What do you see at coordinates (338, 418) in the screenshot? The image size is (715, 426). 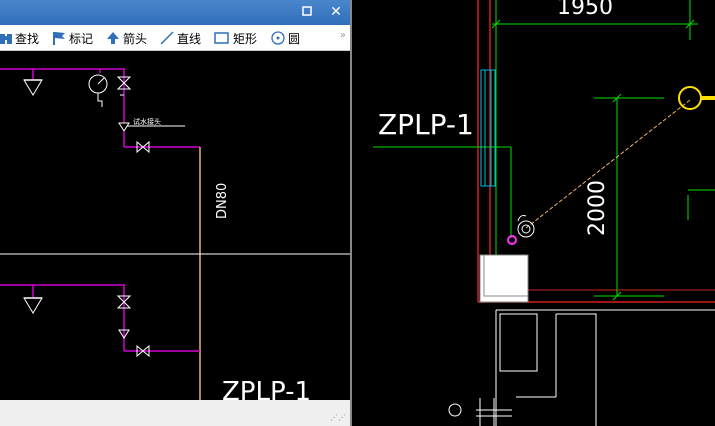 I see `resize-grip-icon: ⋰⋰` at bounding box center [338, 418].